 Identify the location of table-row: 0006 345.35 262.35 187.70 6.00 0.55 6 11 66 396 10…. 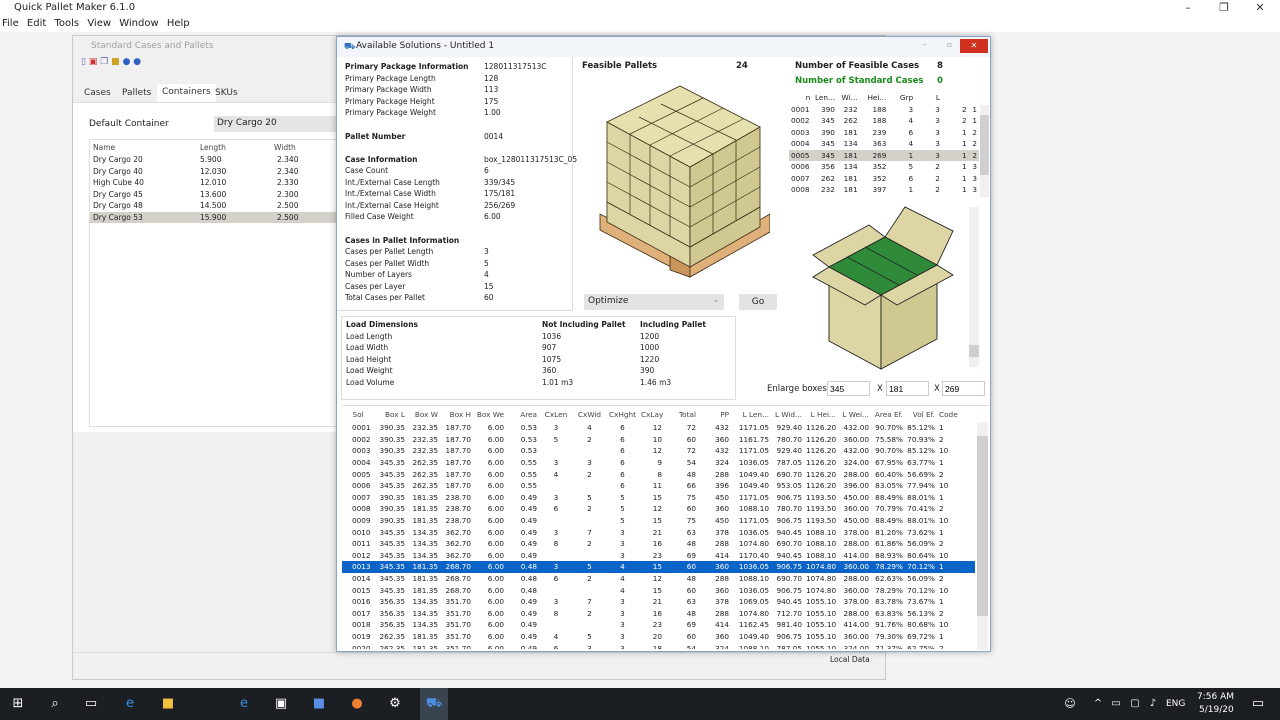
(658, 486).